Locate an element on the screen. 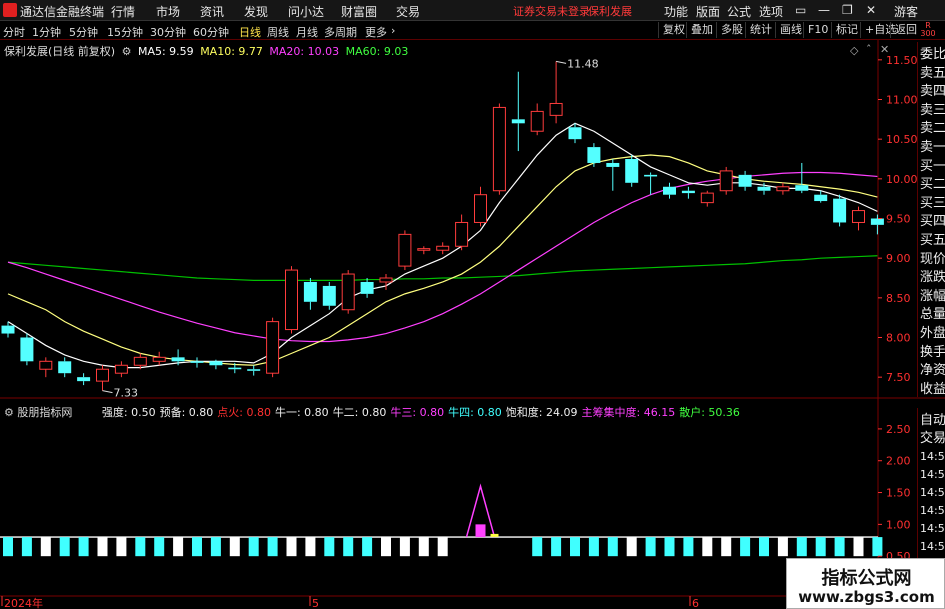 Image resolution: width=945 pixels, height=609 pixels. sidebar-item: 卖二 is located at coordinates (932, 129).